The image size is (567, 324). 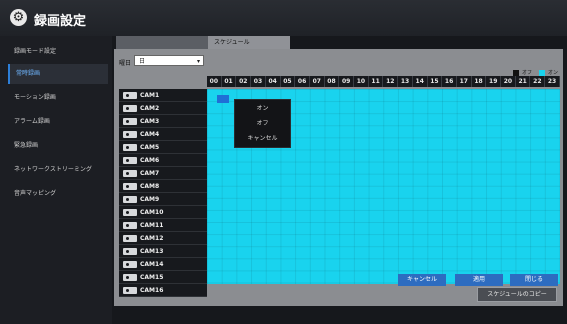 I want to click on hour-label: 04, so click(x=273, y=81).